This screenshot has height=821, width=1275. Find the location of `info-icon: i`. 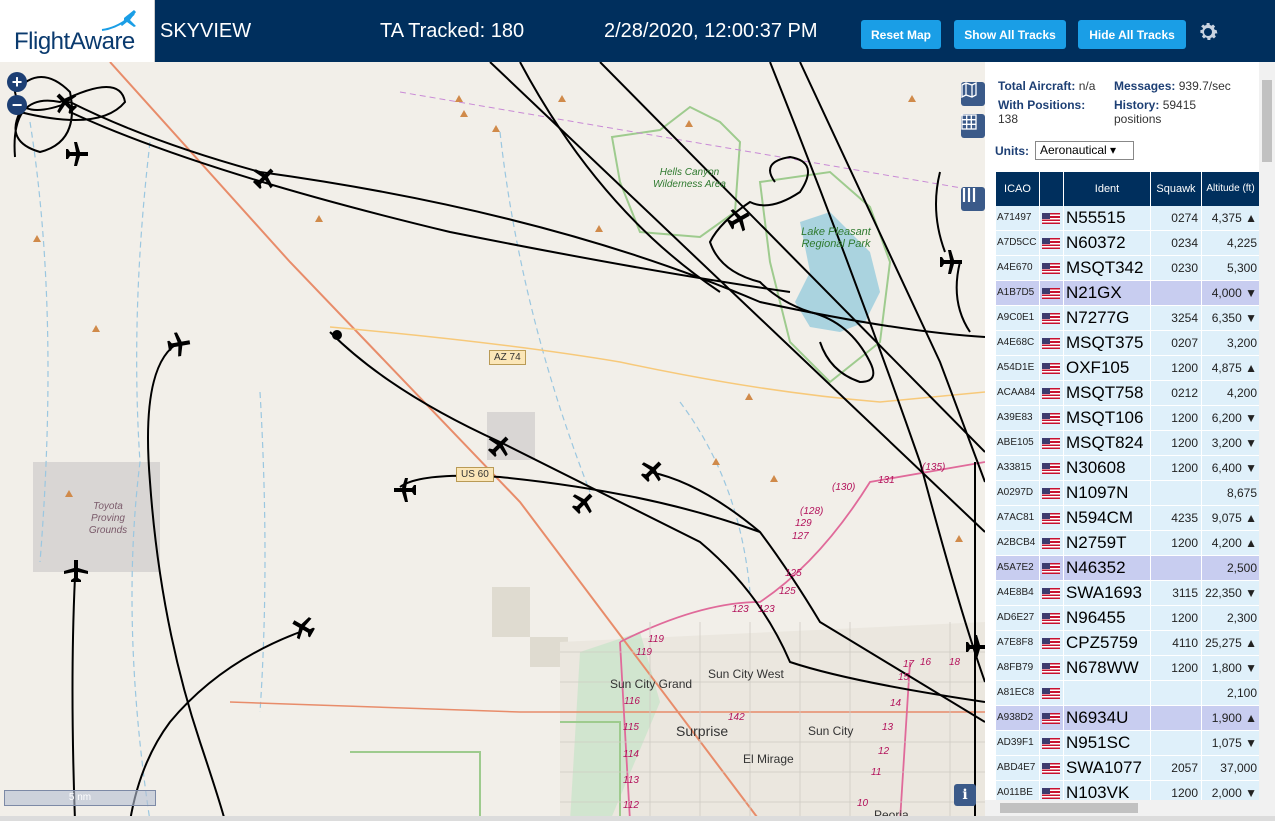

info-icon: i is located at coordinates (965, 795).